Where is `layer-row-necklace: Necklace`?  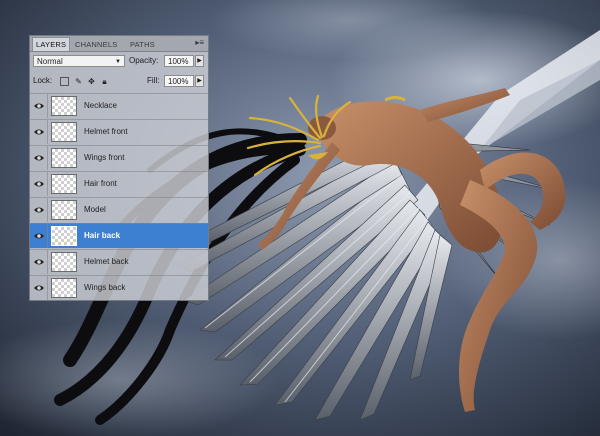
layer-row-necklace: Necklace is located at coordinates (119, 105).